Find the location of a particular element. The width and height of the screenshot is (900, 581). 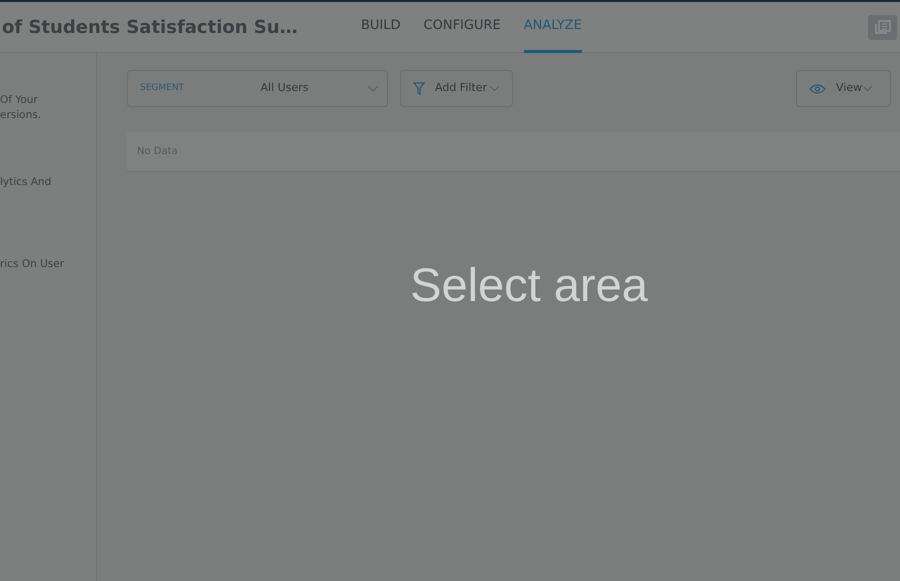

nav-tab: ANALYZE is located at coordinates (553, 34).